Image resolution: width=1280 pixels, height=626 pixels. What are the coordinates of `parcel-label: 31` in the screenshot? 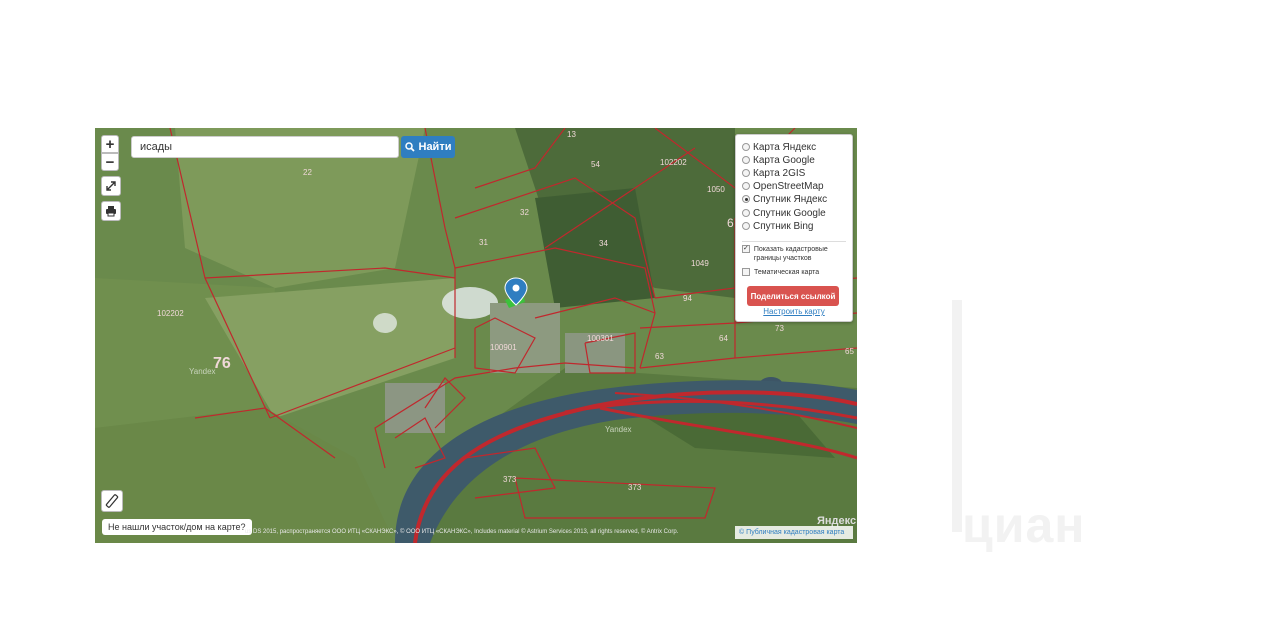 It's located at (483, 242).